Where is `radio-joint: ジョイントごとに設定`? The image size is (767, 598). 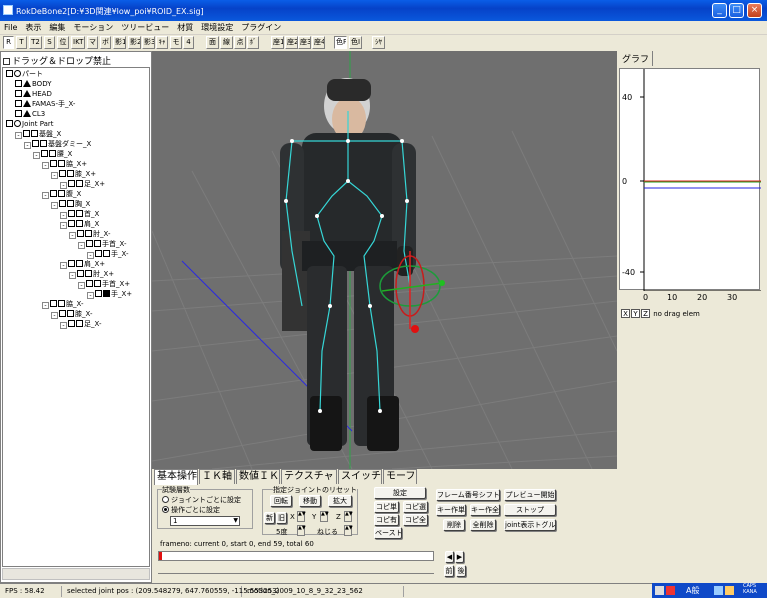
radio-joint: ジョイントごとに設定 is located at coordinates (201, 500).